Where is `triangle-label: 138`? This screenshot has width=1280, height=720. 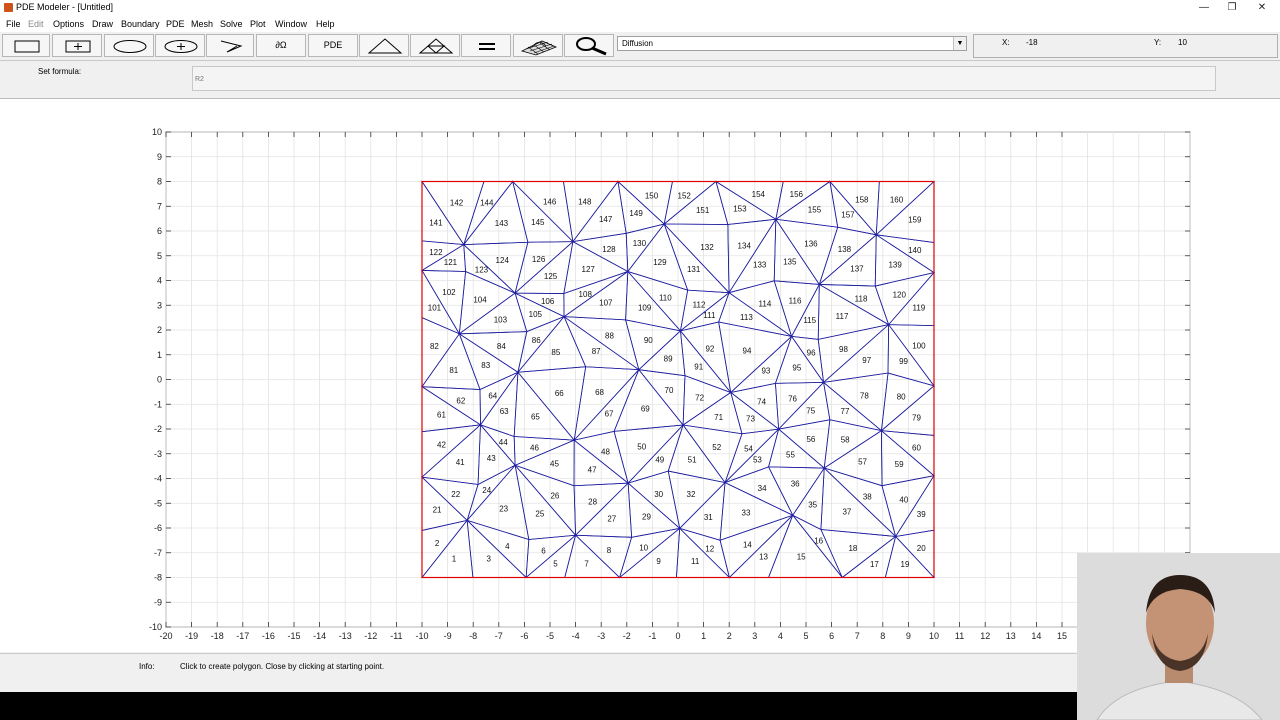
triangle-label: 138 is located at coordinates (845, 249).